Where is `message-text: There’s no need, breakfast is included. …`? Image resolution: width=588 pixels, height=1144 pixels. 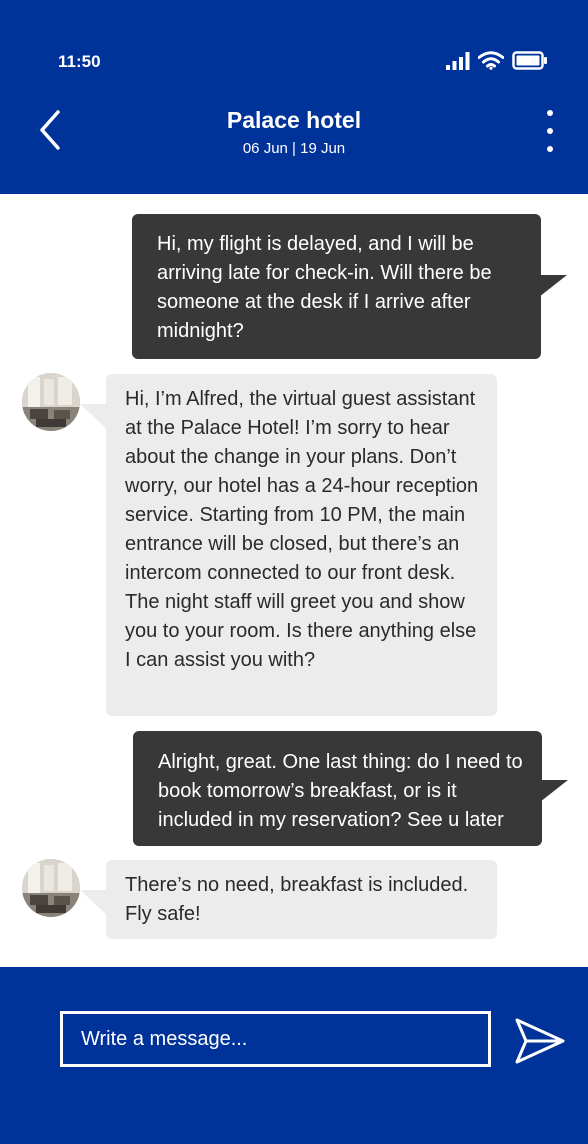 message-text: There’s no need, breakfast is included. … is located at coordinates (297, 899).